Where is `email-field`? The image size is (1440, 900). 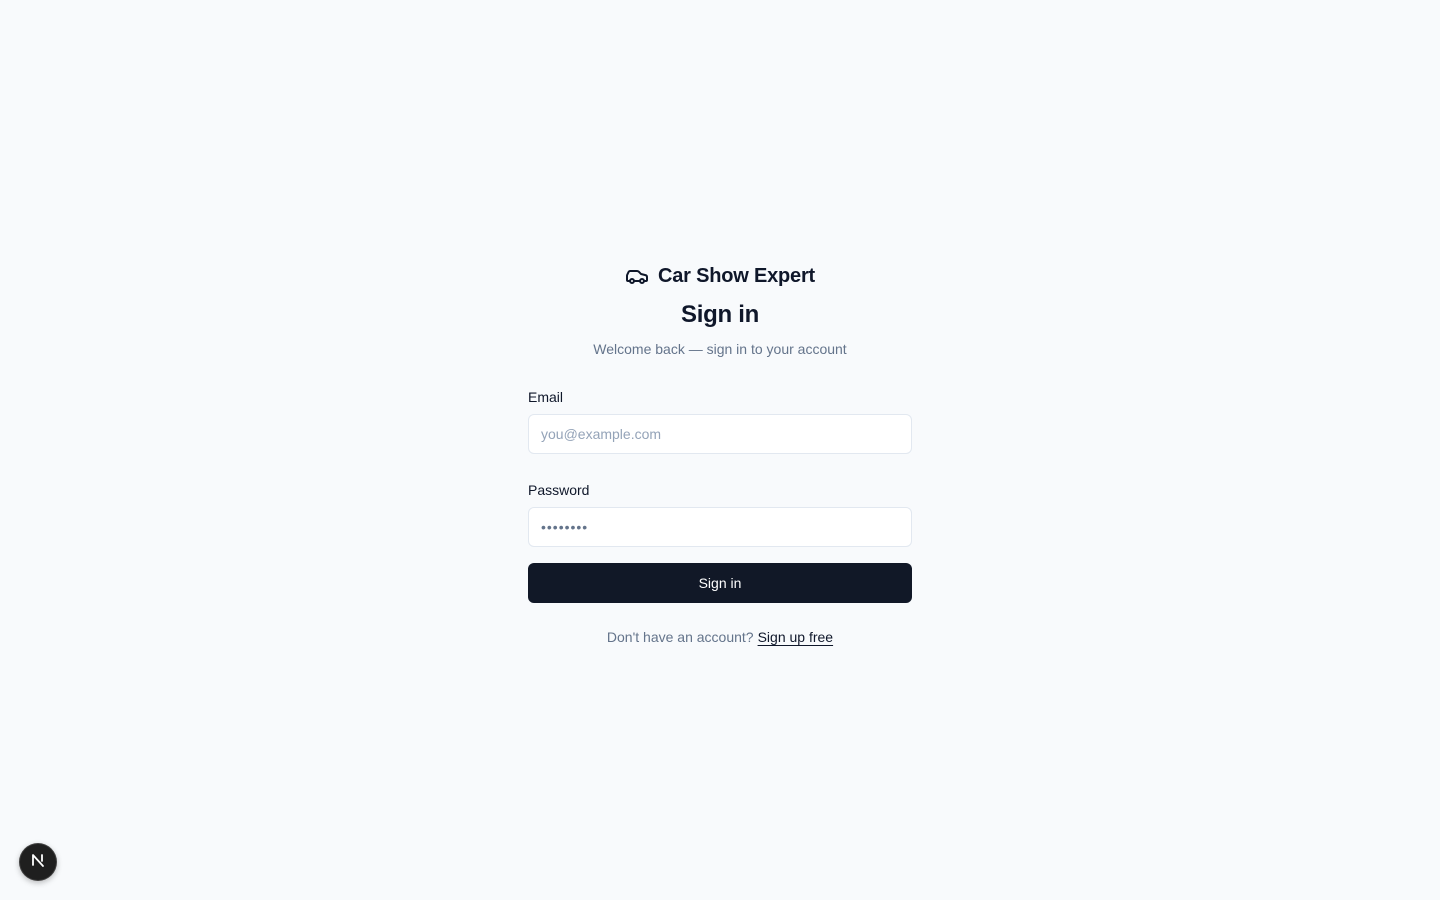
email-field is located at coordinates (720, 434).